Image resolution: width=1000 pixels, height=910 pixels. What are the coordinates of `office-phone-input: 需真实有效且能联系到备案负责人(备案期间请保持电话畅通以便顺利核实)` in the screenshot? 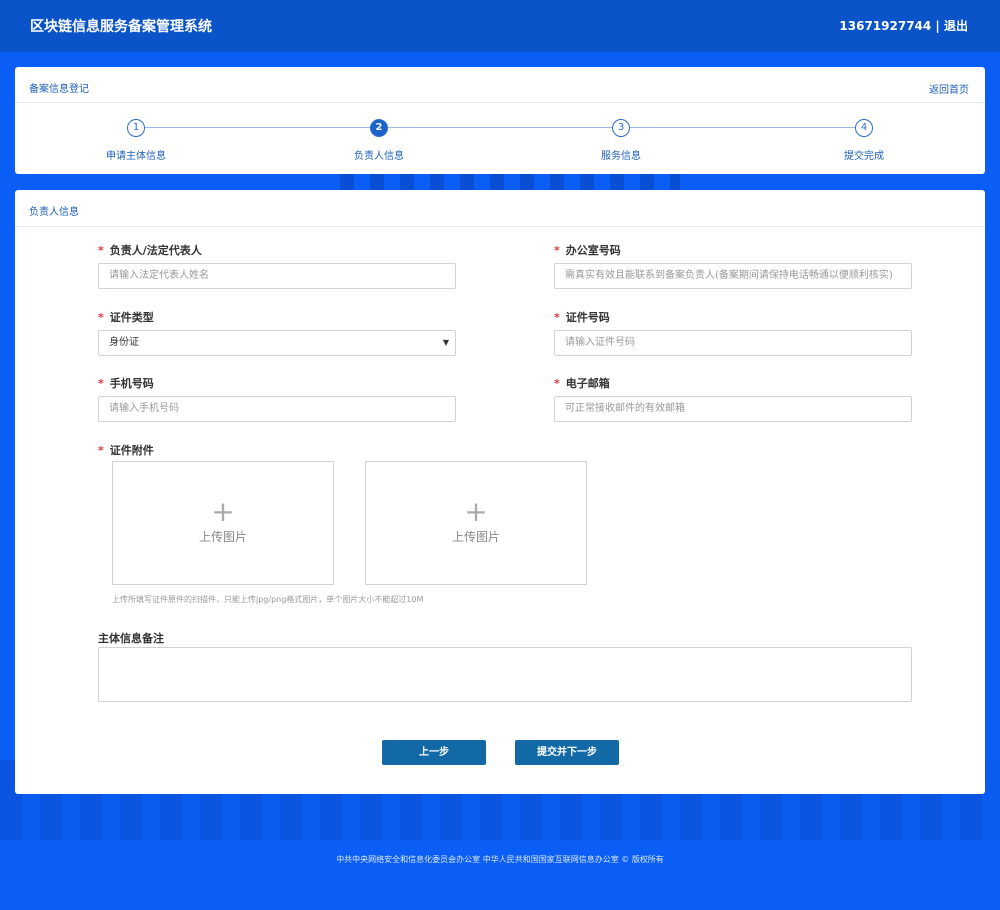 It's located at (733, 276).